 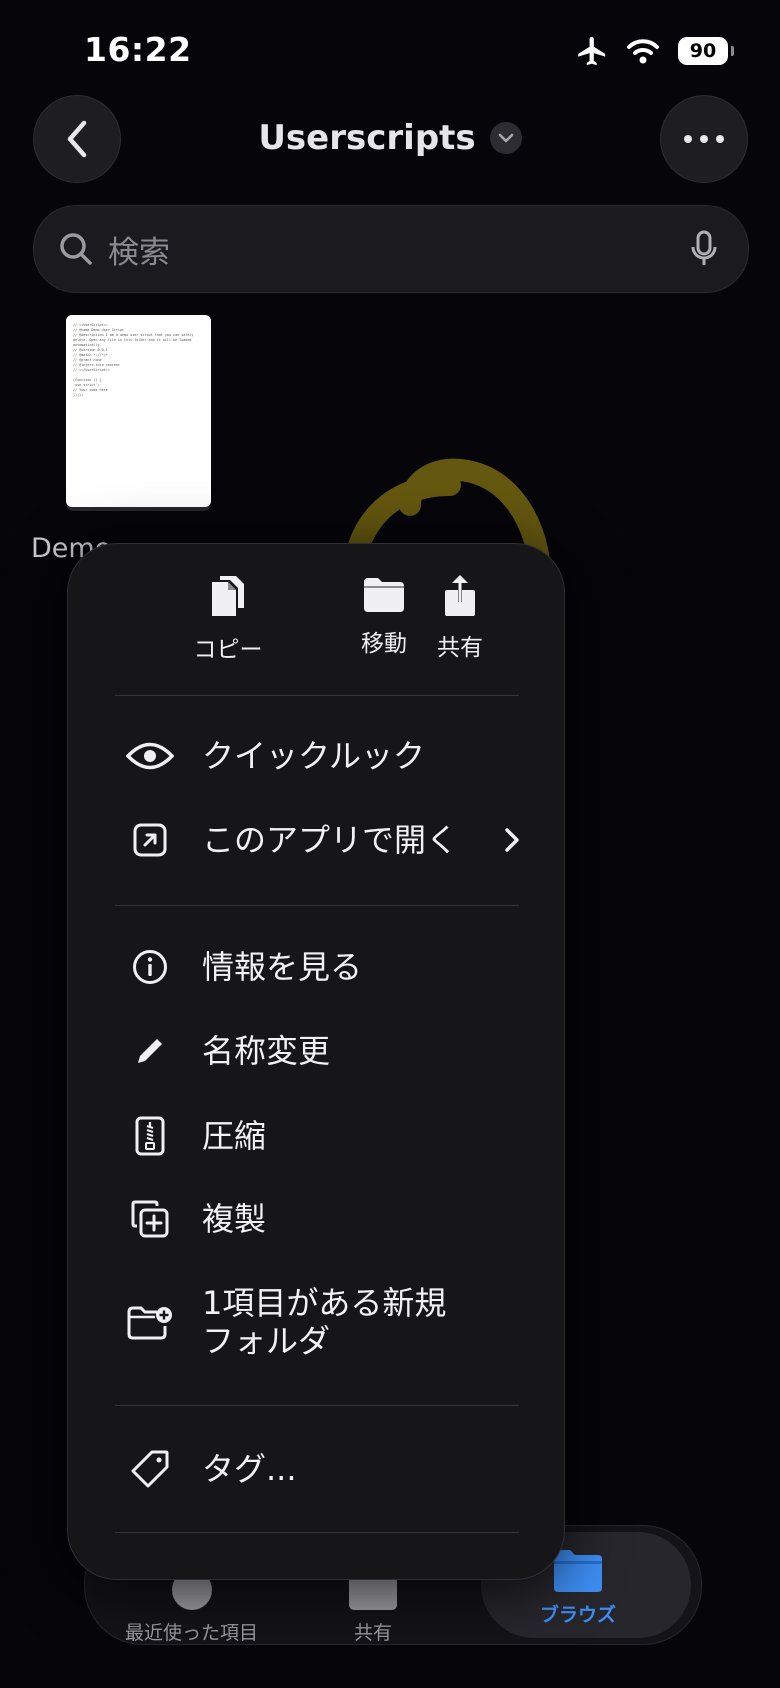 What do you see at coordinates (150, 1051) in the screenshot?
I see `pencil-icon` at bounding box center [150, 1051].